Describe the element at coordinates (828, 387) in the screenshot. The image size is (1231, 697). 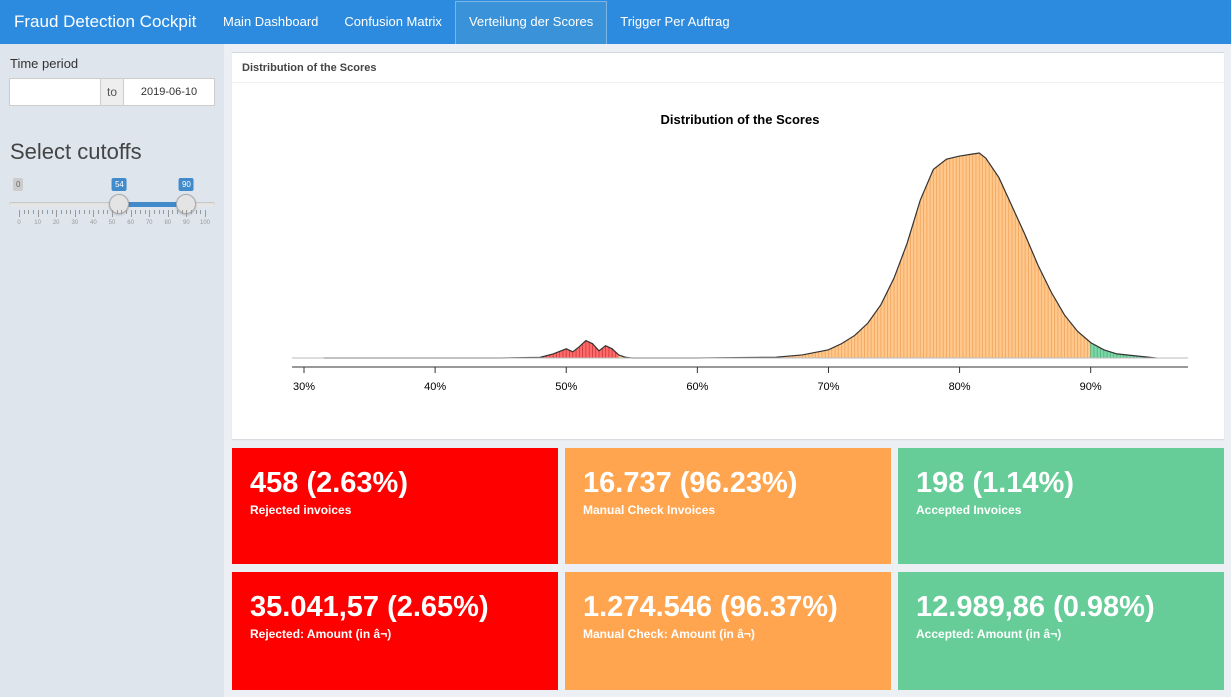
I see `x-axis-tick-label: 70%` at that location.